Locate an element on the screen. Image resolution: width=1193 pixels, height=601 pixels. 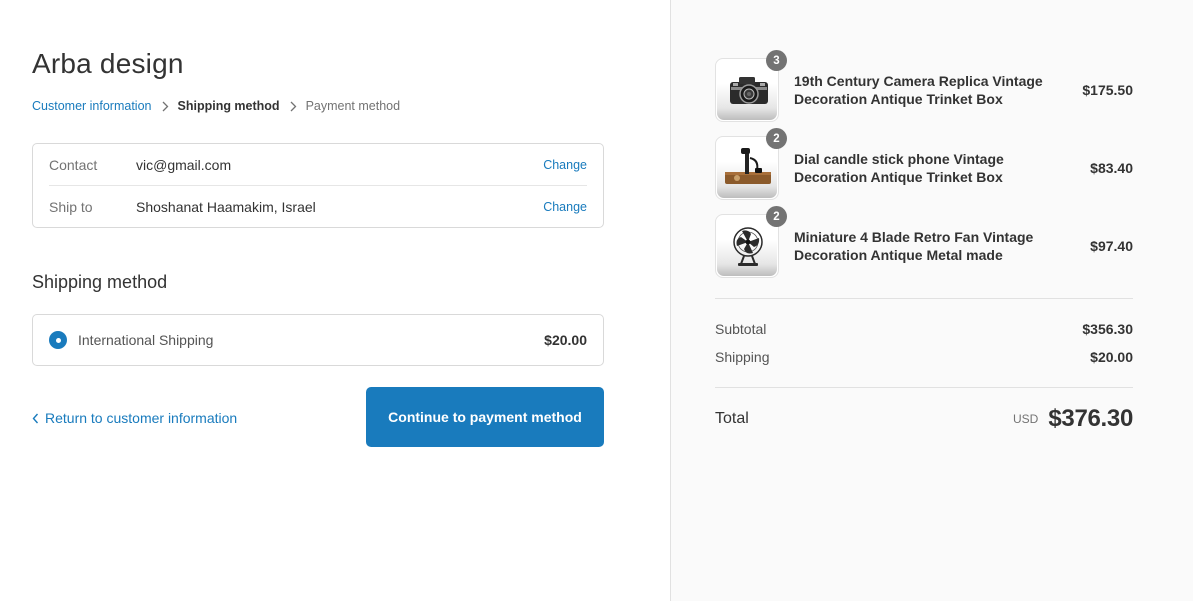
return-link-label: Return to customer information is located at coordinates (141, 418).